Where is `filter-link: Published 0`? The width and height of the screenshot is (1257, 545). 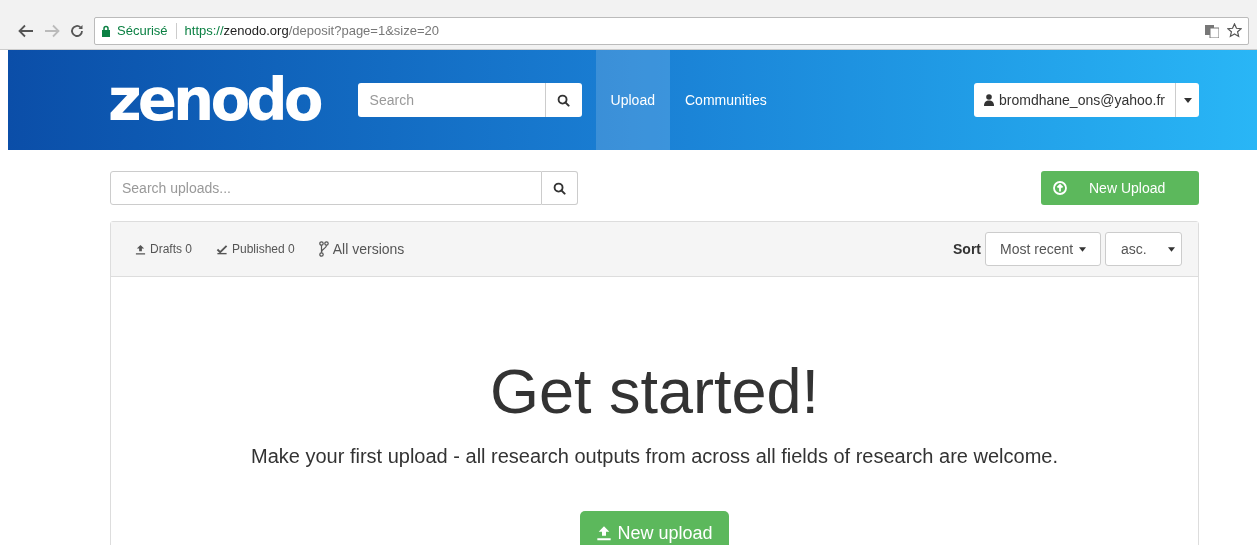
filter-link: Published 0 is located at coordinates (255, 249).